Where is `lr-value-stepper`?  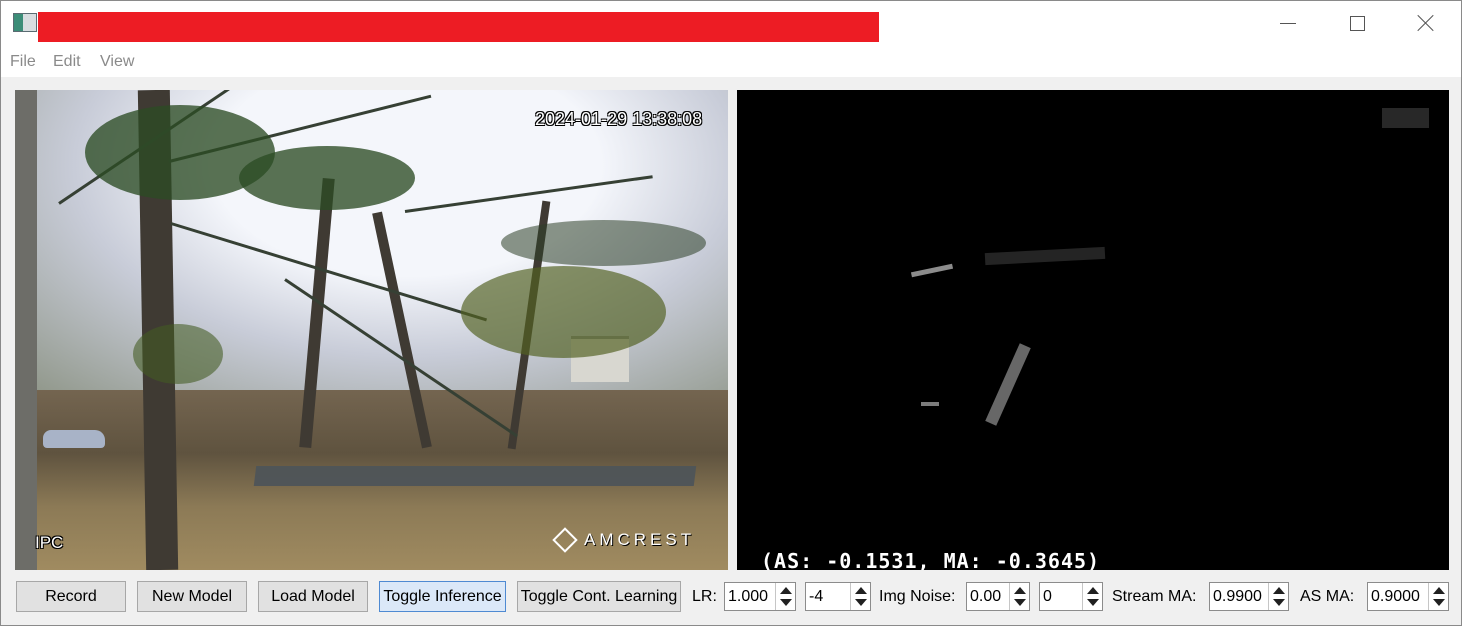 lr-value-stepper is located at coordinates (785, 596).